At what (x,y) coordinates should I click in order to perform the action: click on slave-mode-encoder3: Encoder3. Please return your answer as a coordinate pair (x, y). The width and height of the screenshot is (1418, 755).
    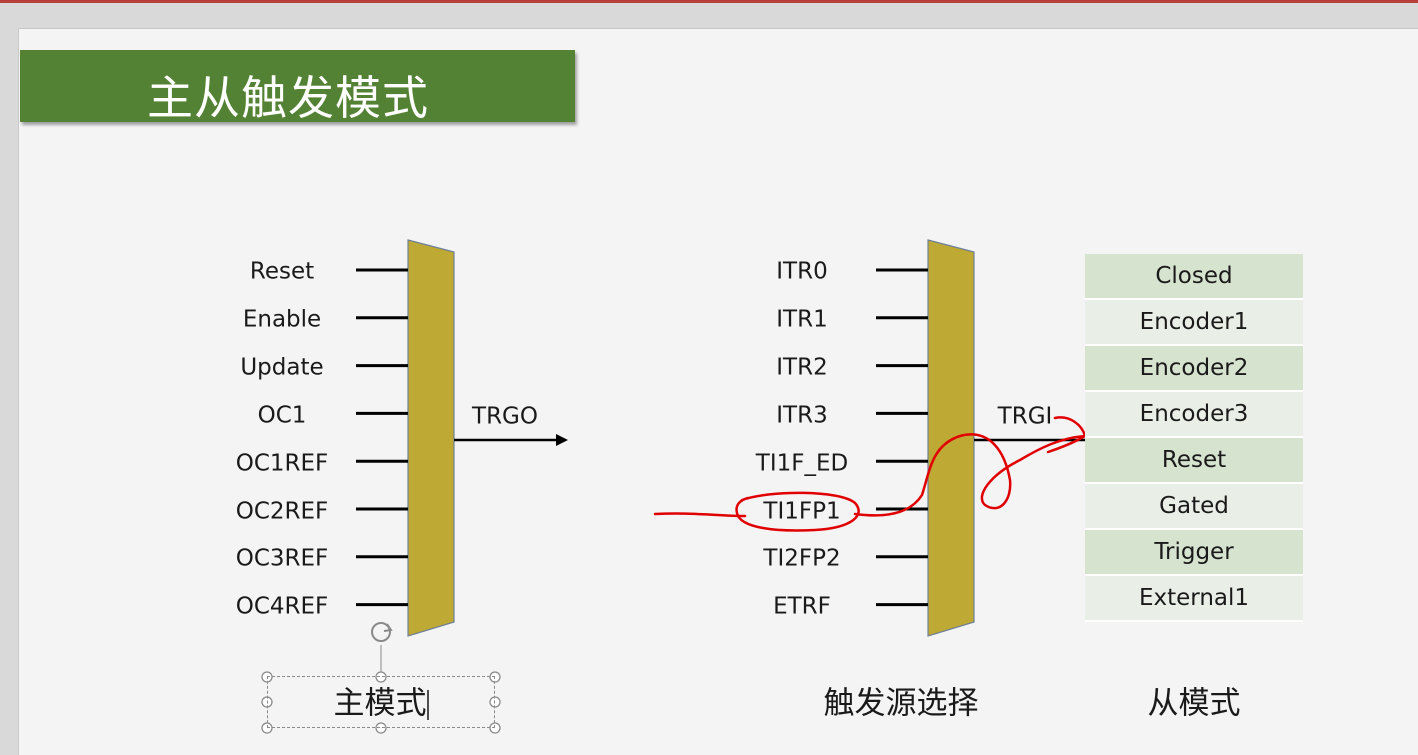
    Looking at the image, I should click on (1194, 415).